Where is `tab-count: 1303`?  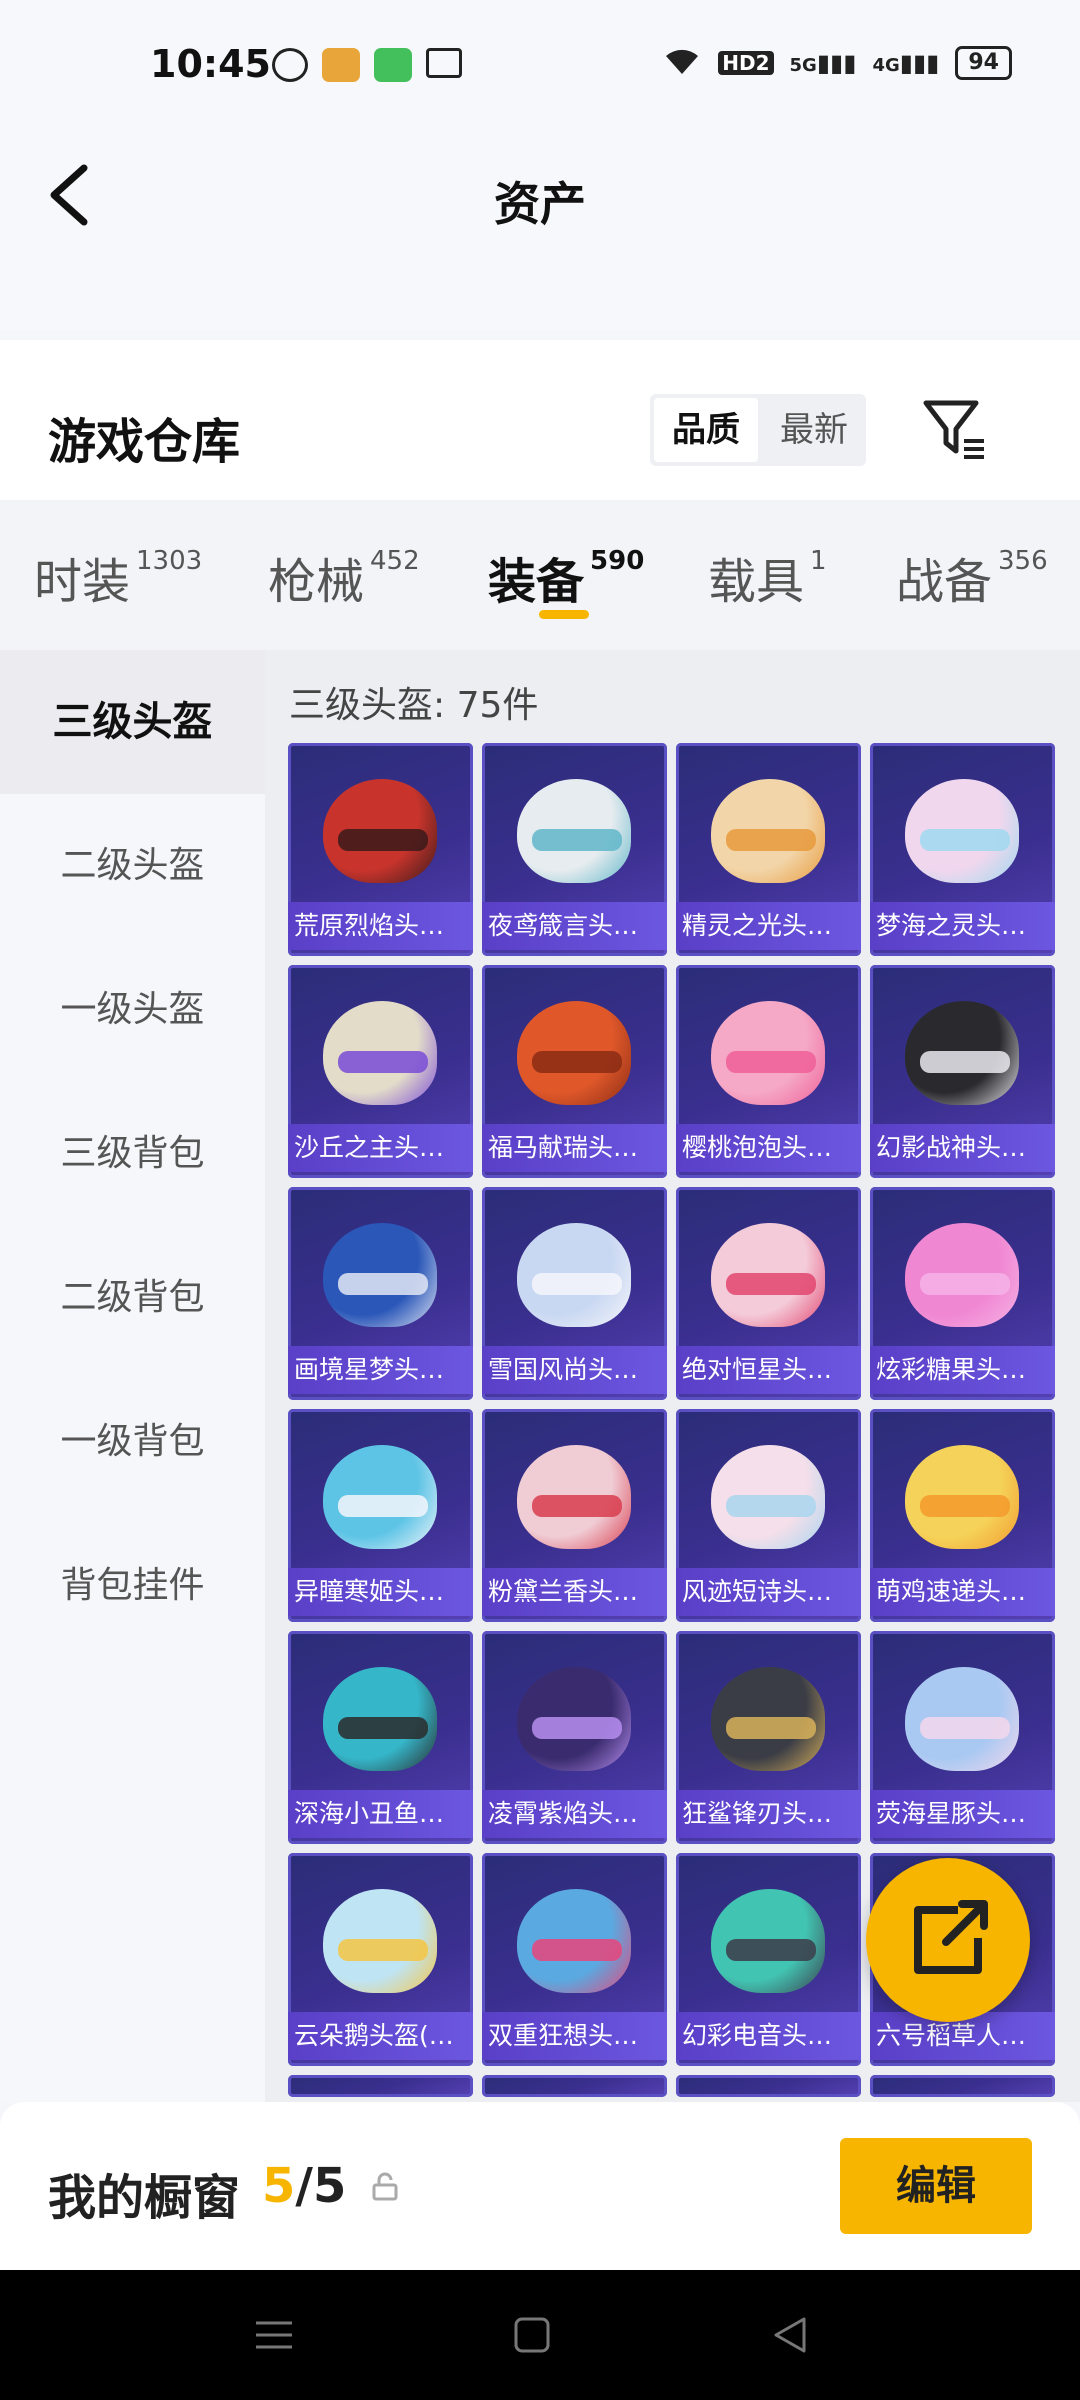
tab-count: 1303 is located at coordinates (169, 561).